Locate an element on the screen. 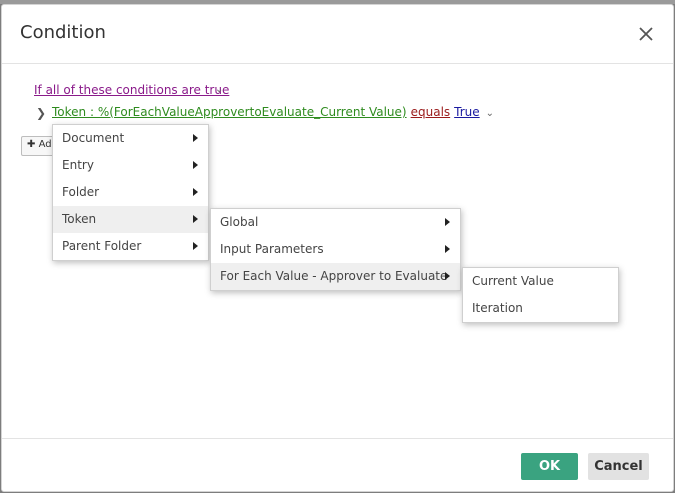 The height and width of the screenshot is (493, 675). condition-value-link: True is located at coordinates (467, 112).